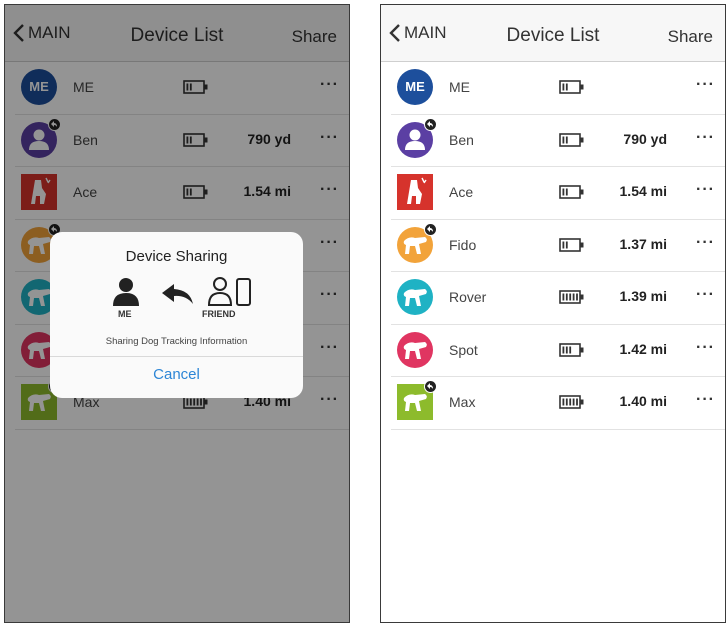 This screenshot has height=624, width=728. What do you see at coordinates (558, 246) in the screenshot?
I see `device-row: Fido 1.37 mi ···` at bounding box center [558, 246].